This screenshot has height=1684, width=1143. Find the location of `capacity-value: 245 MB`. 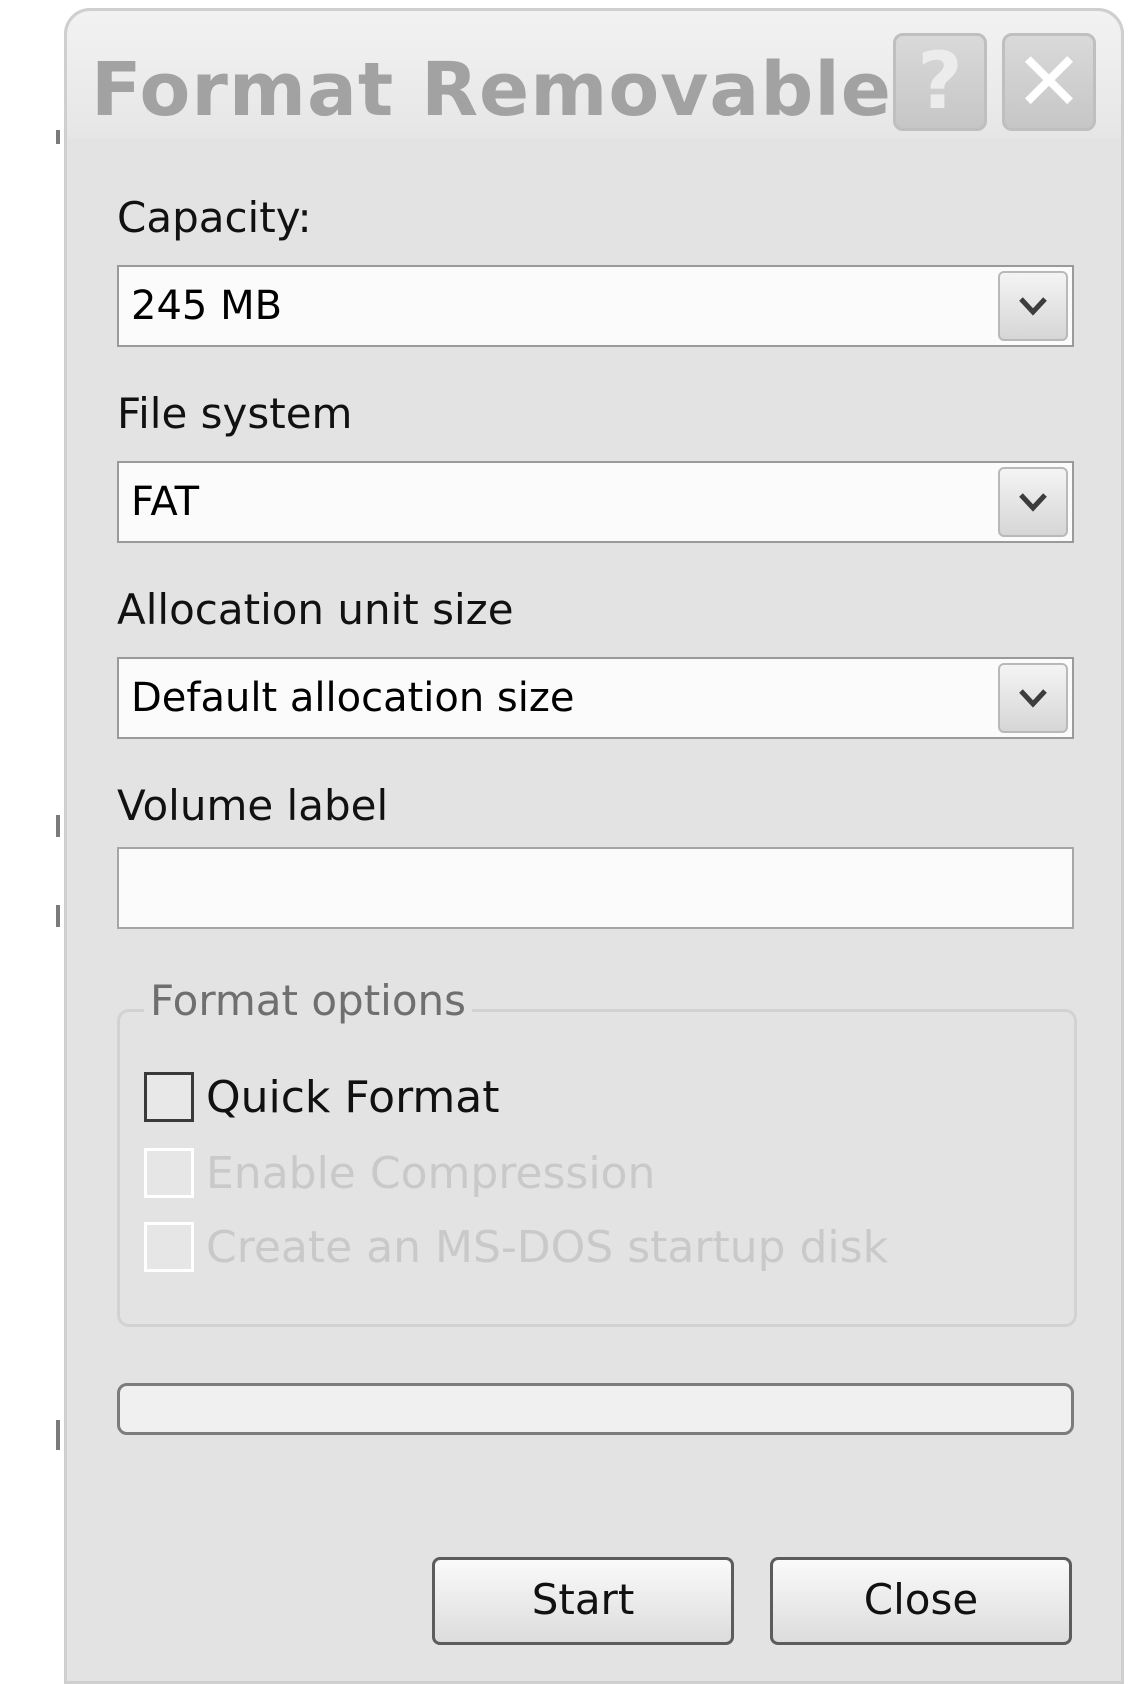

capacity-value: 245 MB is located at coordinates (207, 306).